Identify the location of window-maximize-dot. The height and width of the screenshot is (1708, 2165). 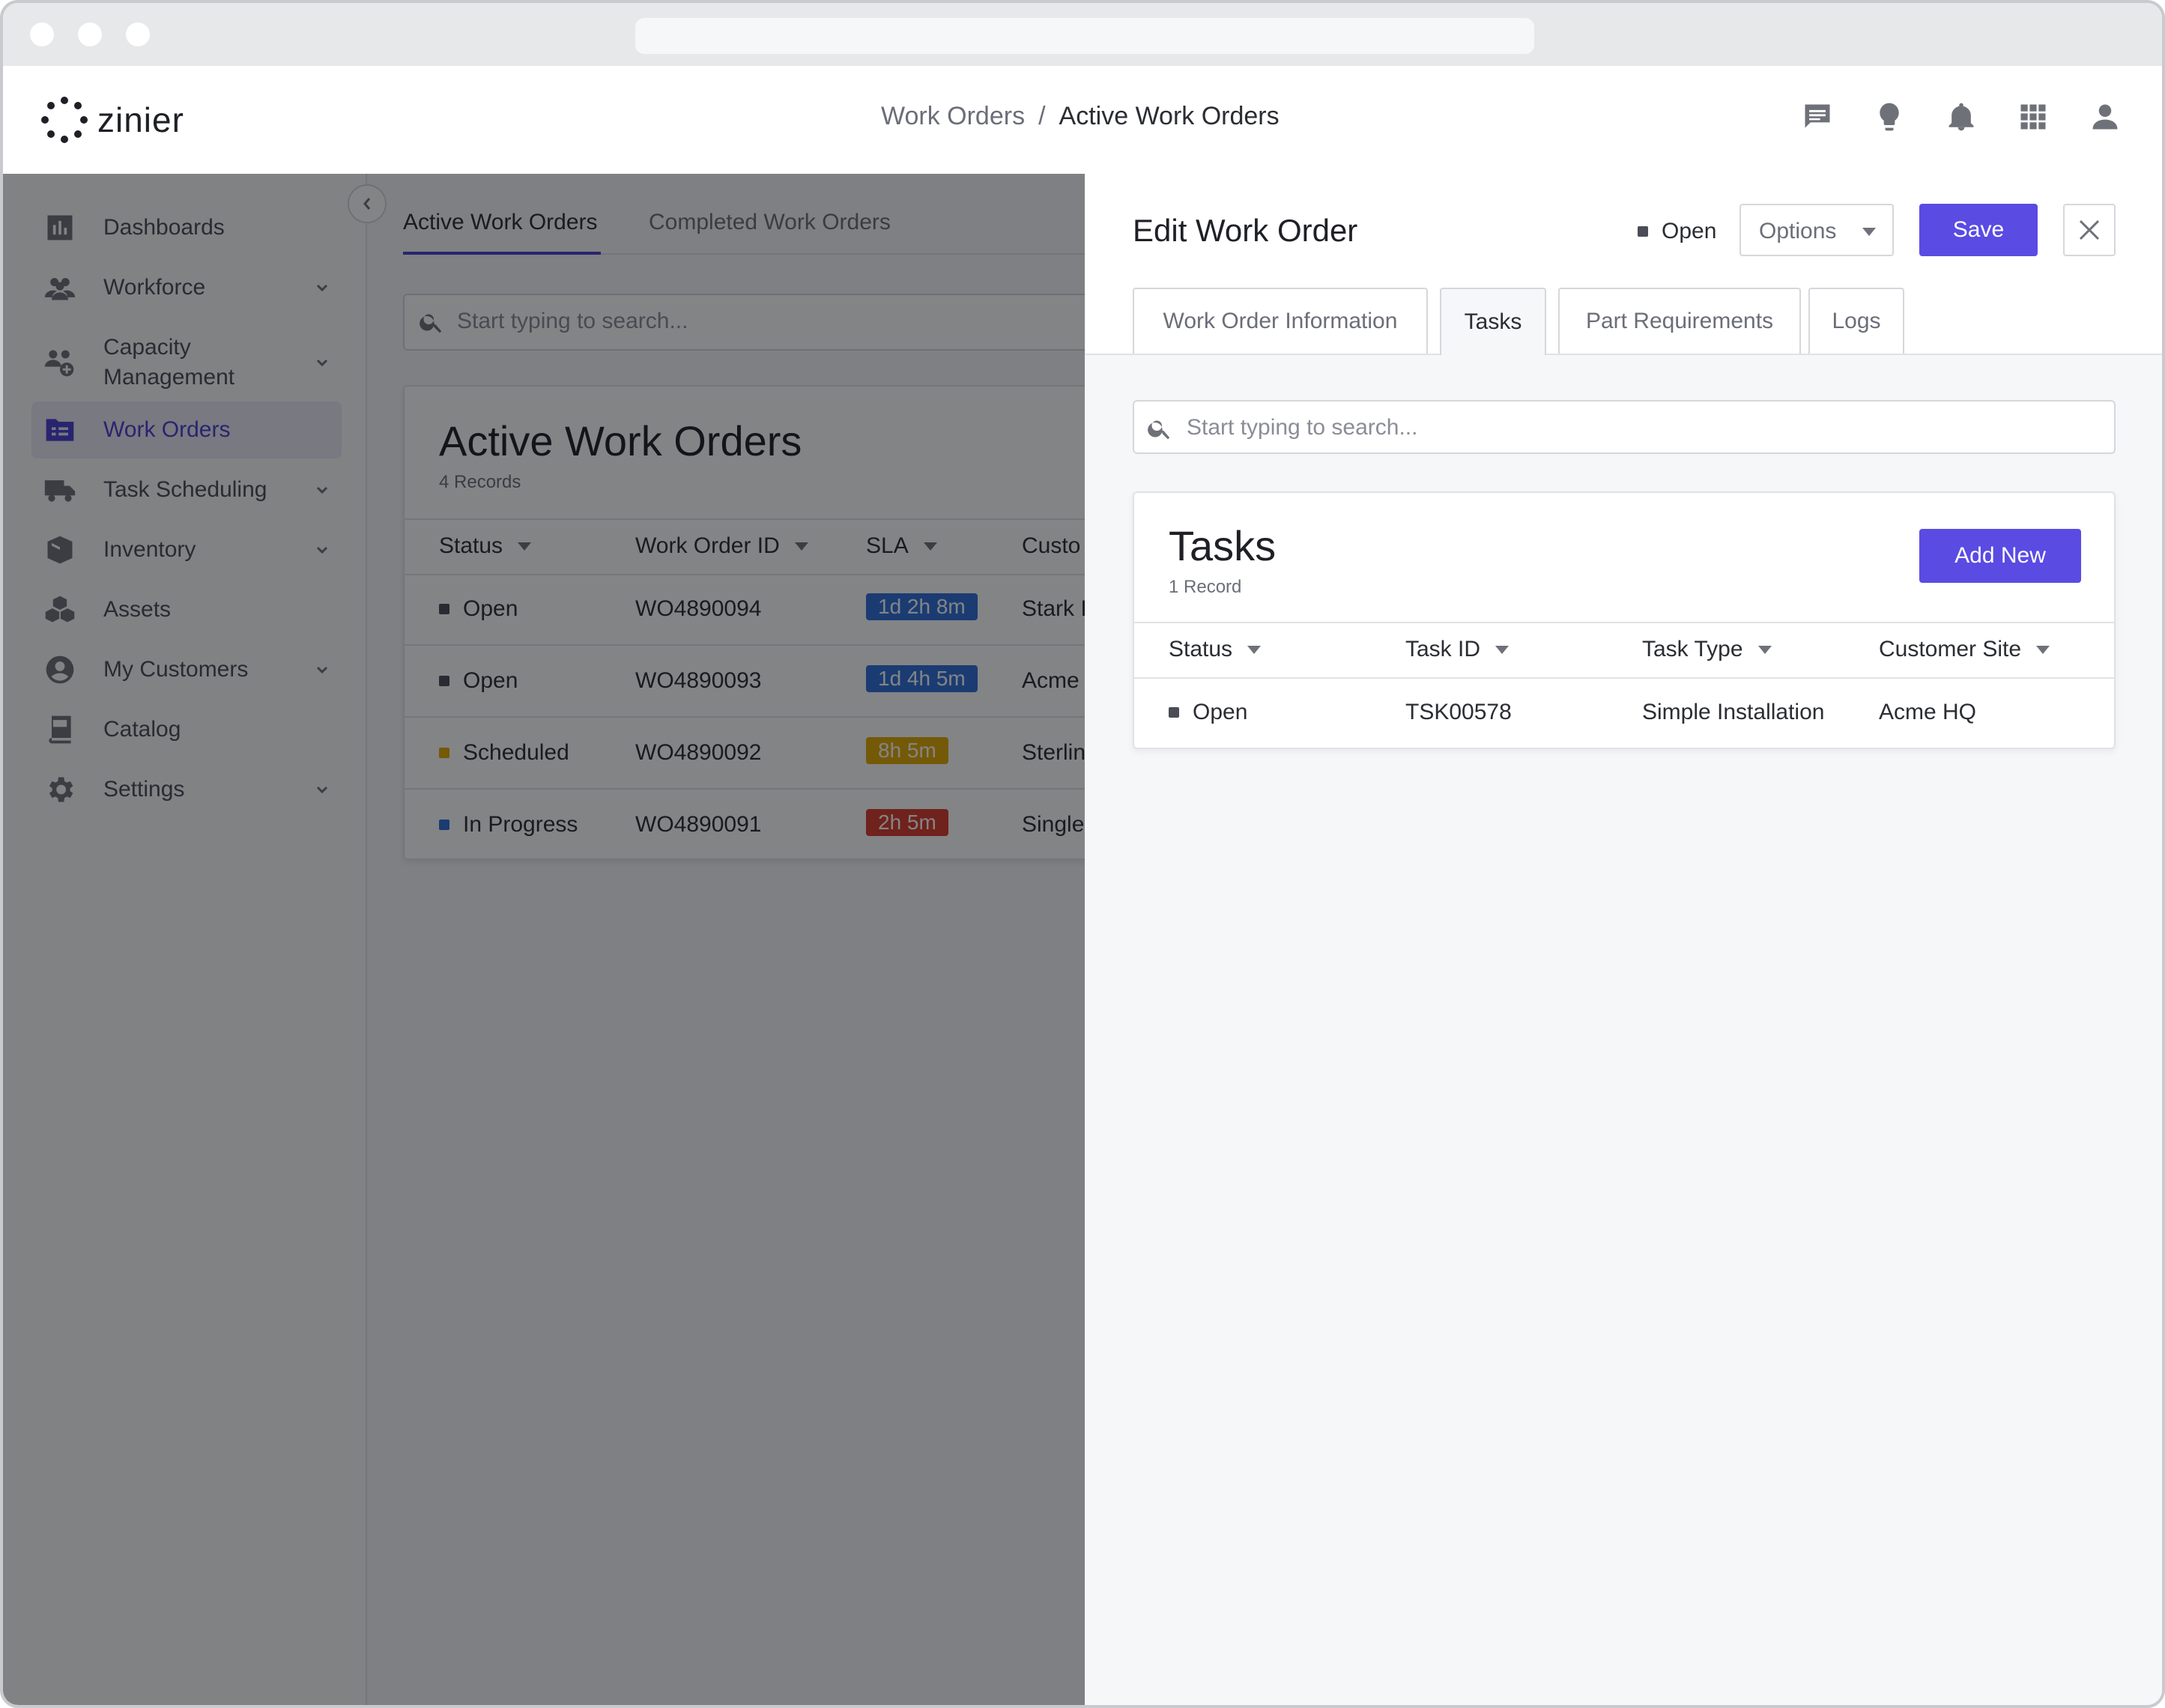
(138, 34).